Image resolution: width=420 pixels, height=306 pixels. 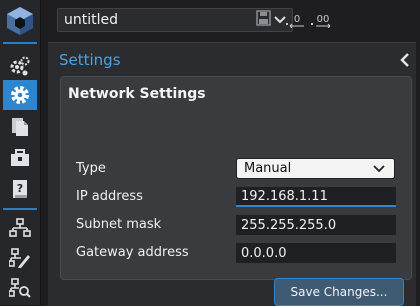 I want to click on chevron-left-icon, so click(x=405, y=60).